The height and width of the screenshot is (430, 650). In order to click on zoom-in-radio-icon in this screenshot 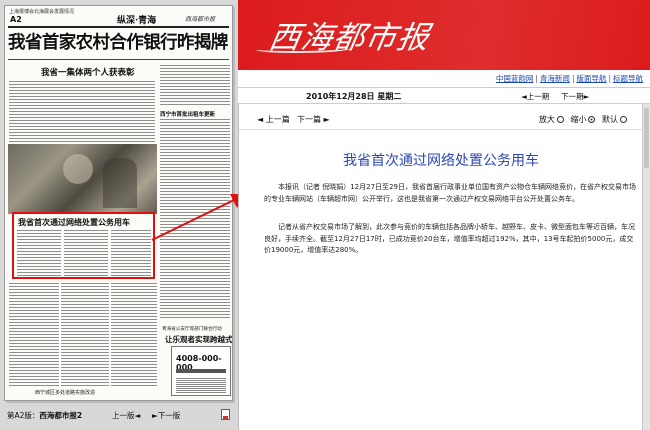, I will do `click(560, 119)`.